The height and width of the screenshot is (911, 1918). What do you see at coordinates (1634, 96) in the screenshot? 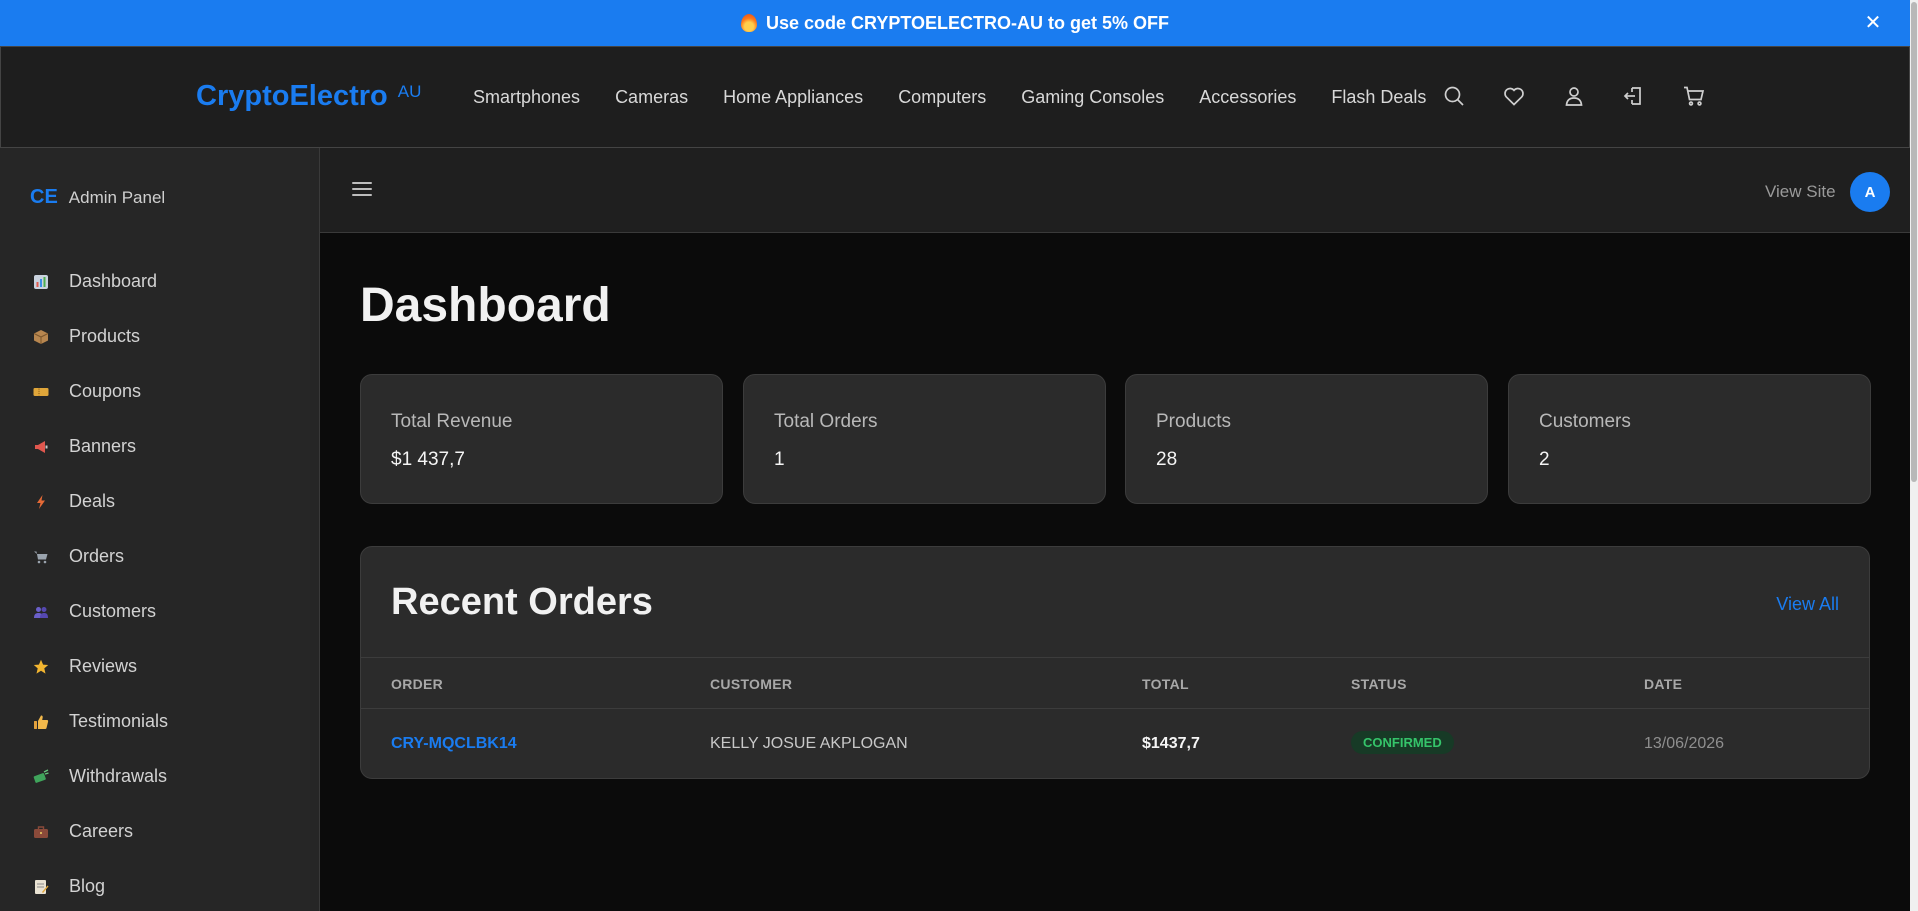
I see `logout-icon` at bounding box center [1634, 96].